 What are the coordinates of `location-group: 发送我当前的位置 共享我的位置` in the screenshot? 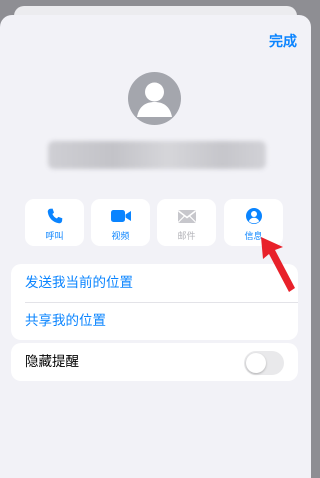 It's located at (154, 302).